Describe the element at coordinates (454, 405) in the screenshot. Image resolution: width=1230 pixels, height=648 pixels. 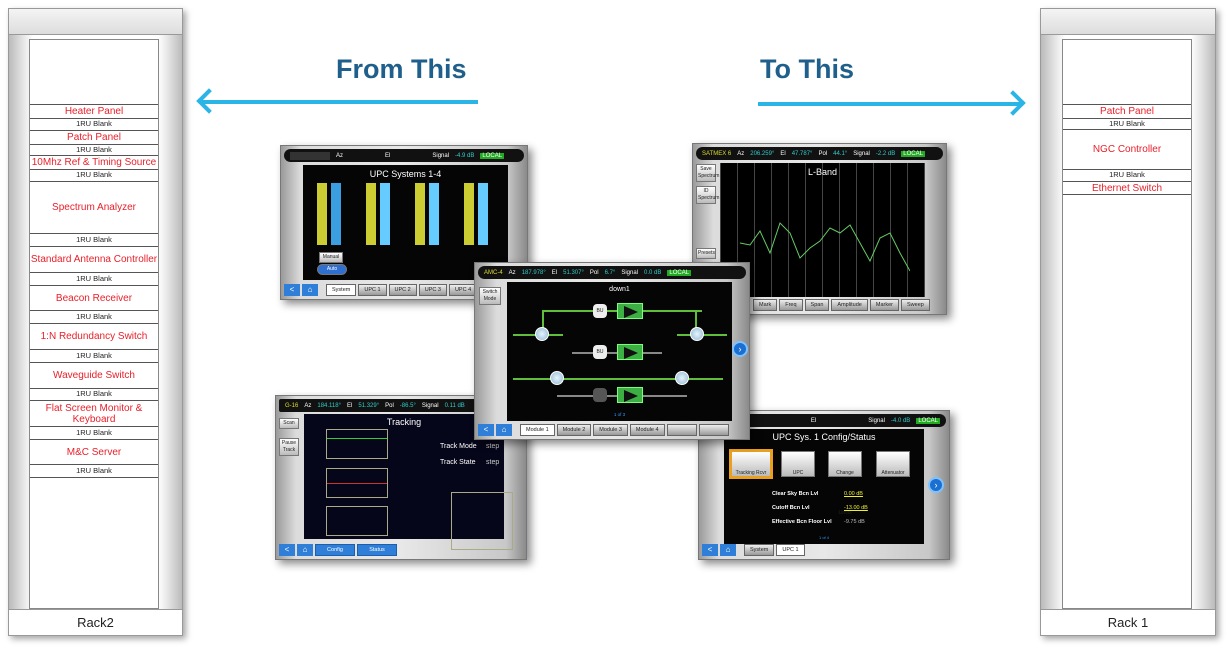
I see `signal-value: 0.11 dB` at that location.